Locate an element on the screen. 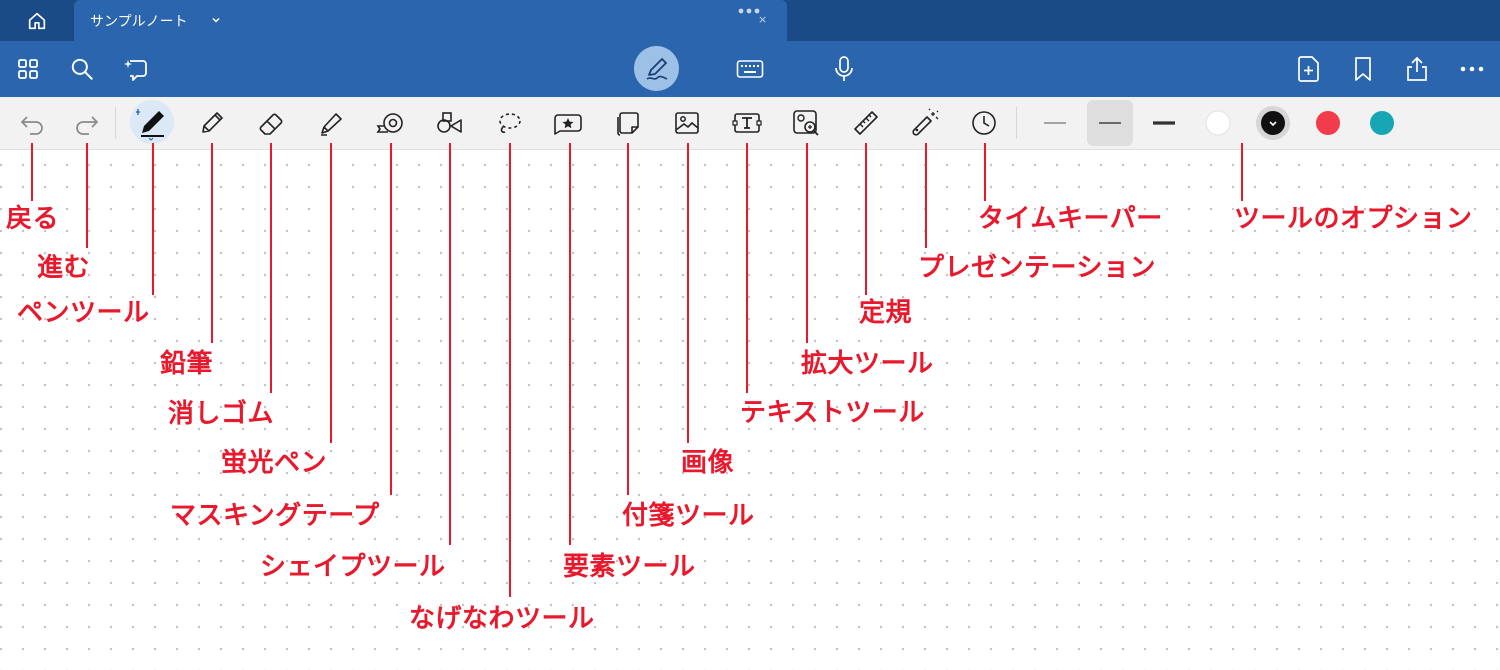  add-page-icon is located at coordinates (1308, 69).